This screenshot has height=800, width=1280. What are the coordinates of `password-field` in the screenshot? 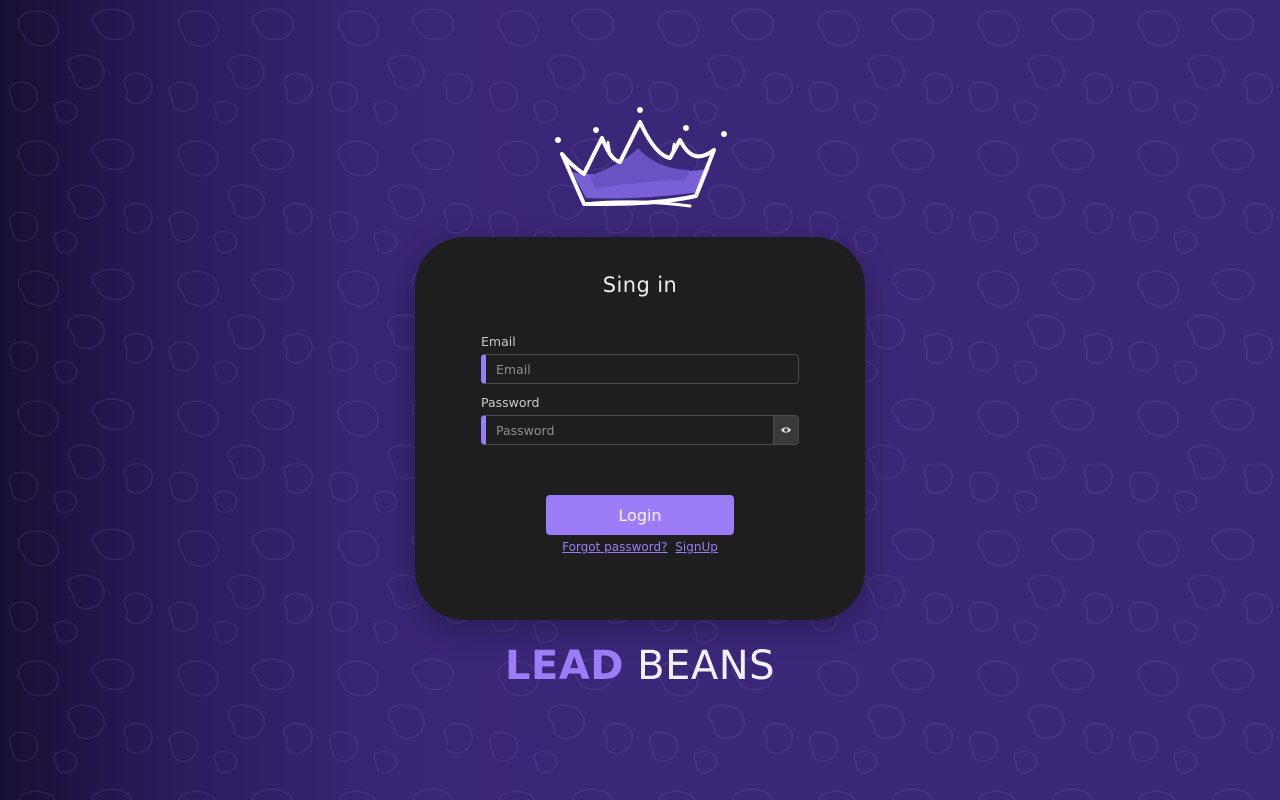 It's located at (630, 430).